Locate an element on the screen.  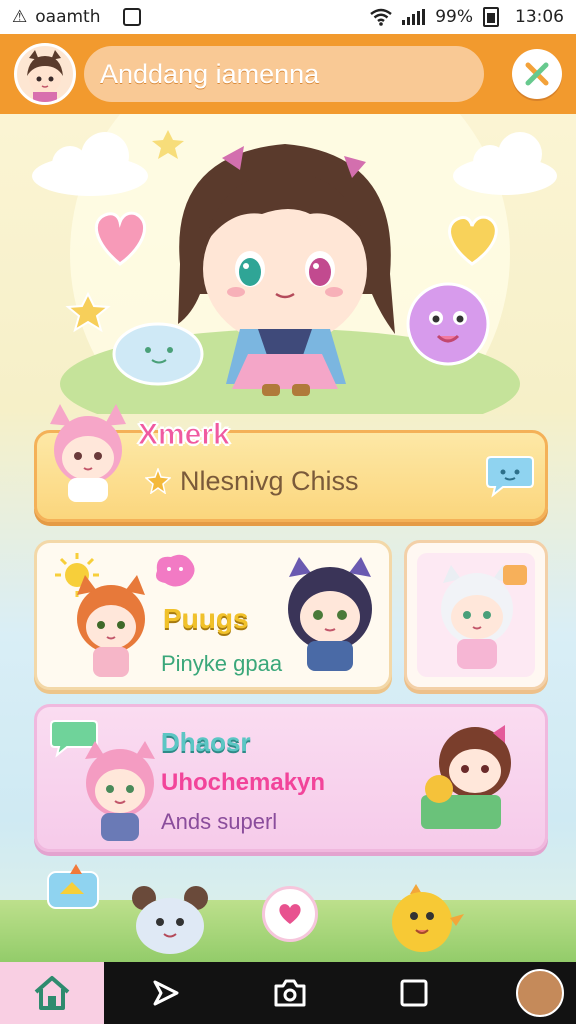
battery-percent: 99% is located at coordinates (454, 17).